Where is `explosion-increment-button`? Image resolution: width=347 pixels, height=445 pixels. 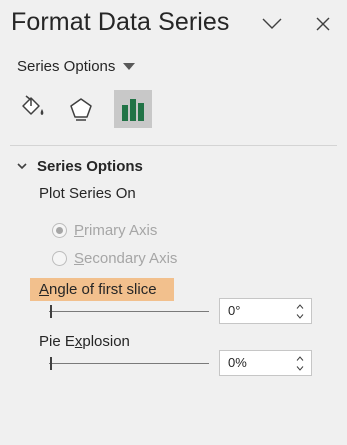
explosion-increment-button is located at coordinates (300, 358).